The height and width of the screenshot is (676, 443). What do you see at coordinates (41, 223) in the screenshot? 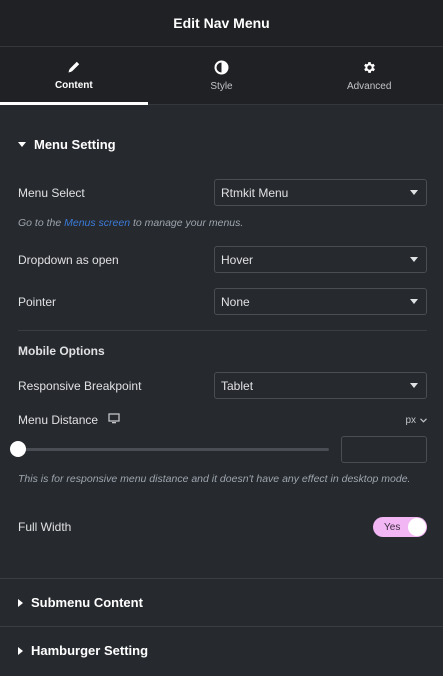
I see `help-prefix: Go to the` at bounding box center [41, 223].